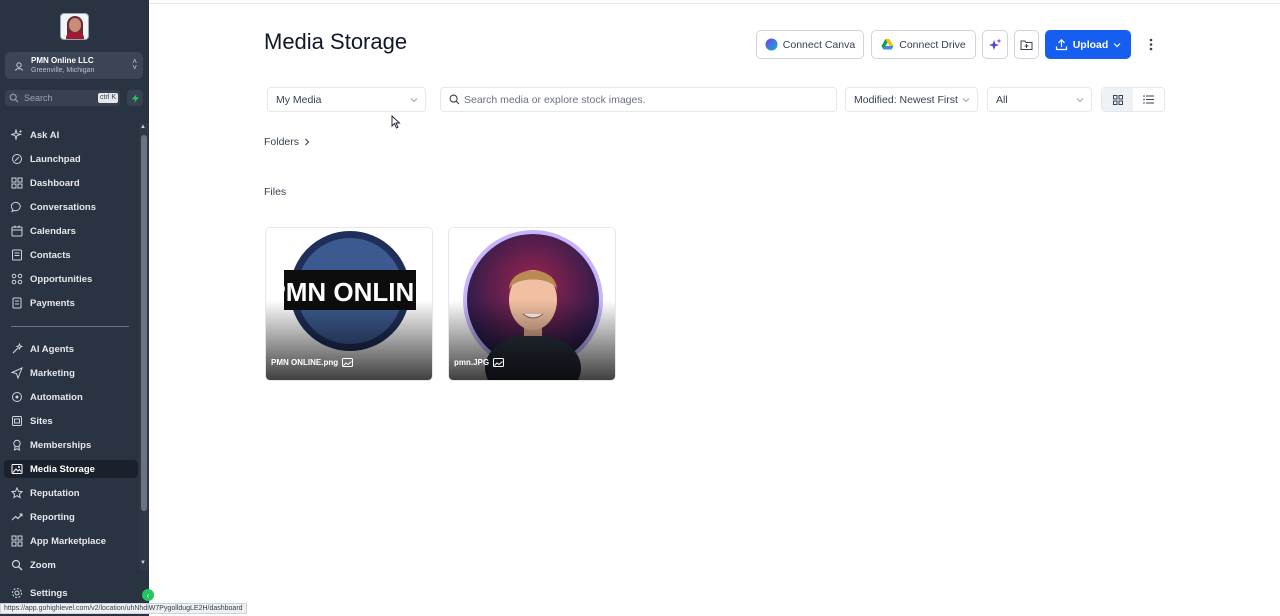  I want to click on upload-button: Upload, so click(1088, 44).